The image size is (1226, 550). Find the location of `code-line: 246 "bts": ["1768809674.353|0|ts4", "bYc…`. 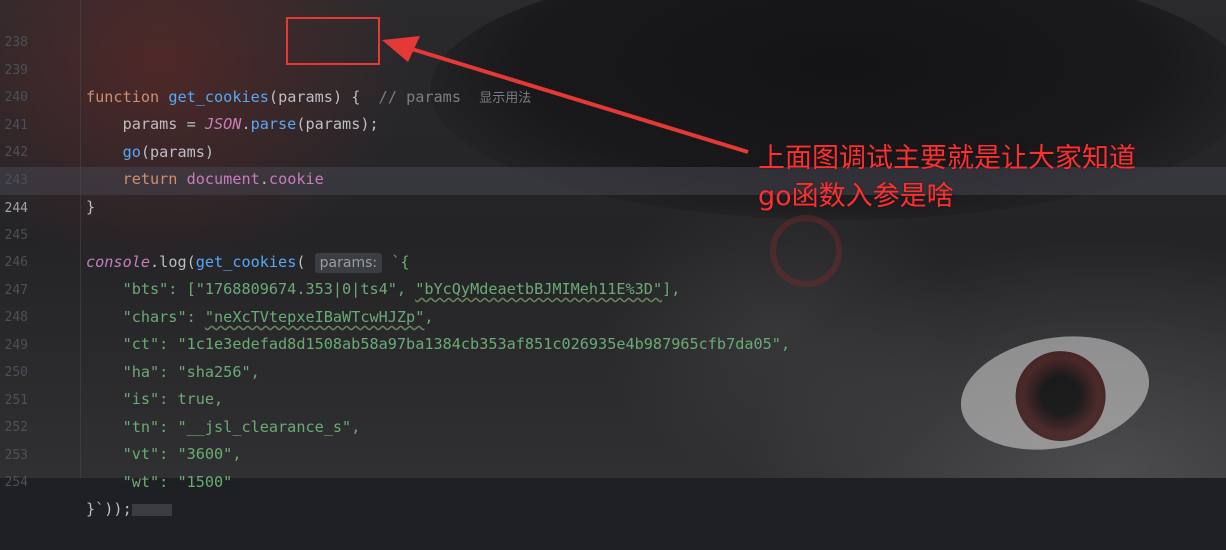

code-line: 246 "bts": ["1768809674.353|0|ts4", "bYc… is located at coordinates (613, 260).